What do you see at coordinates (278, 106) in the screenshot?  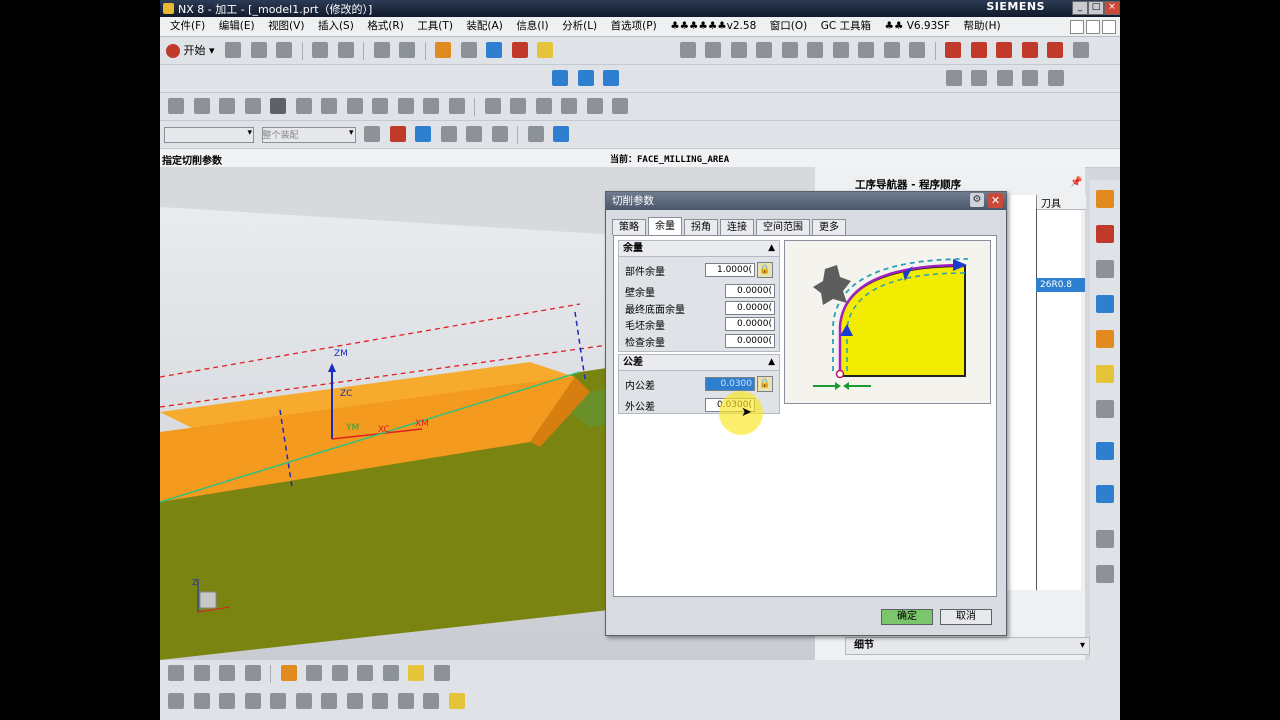 I see `text-icon` at bounding box center [278, 106].